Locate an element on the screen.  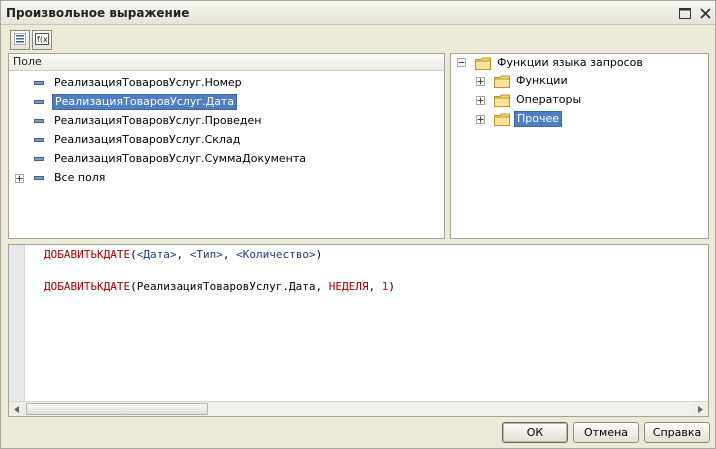
function-button: f(x) is located at coordinates (42, 40).